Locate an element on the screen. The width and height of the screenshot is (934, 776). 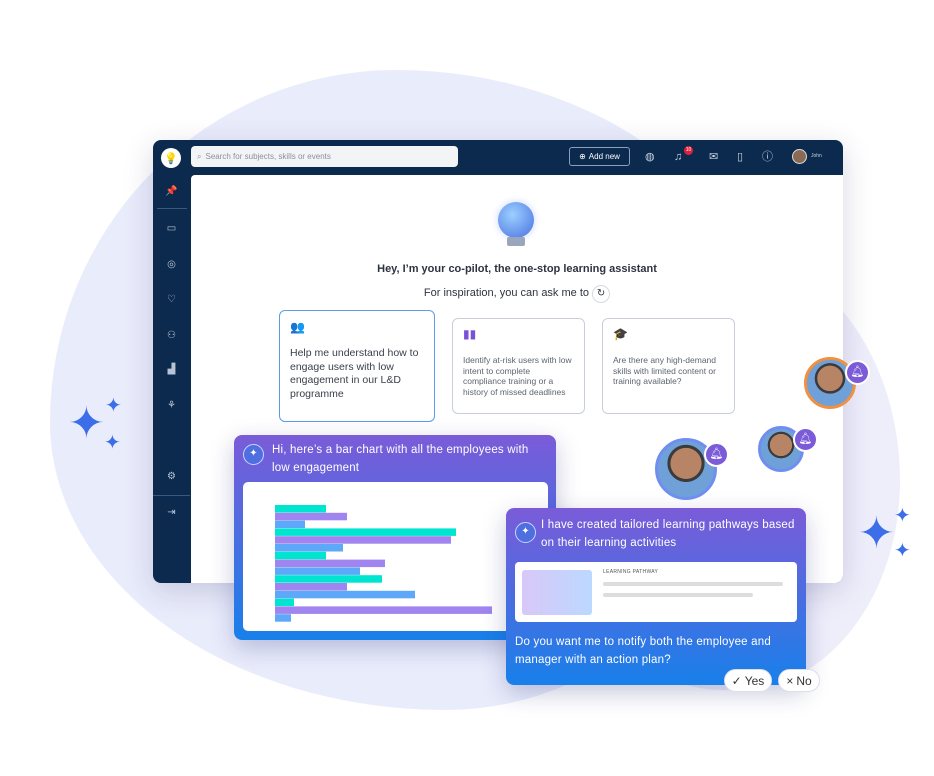
logo-bulb-icon: 💡 is located at coordinates (171, 158).